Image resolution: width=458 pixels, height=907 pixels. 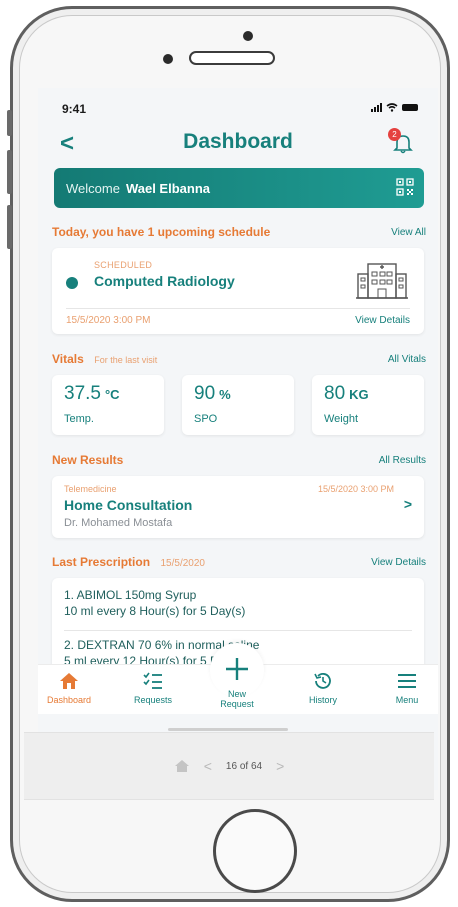 What do you see at coordinates (112, 394) in the screenshot?
I see `vital-unit: °C` at bounding box center [112, 394].